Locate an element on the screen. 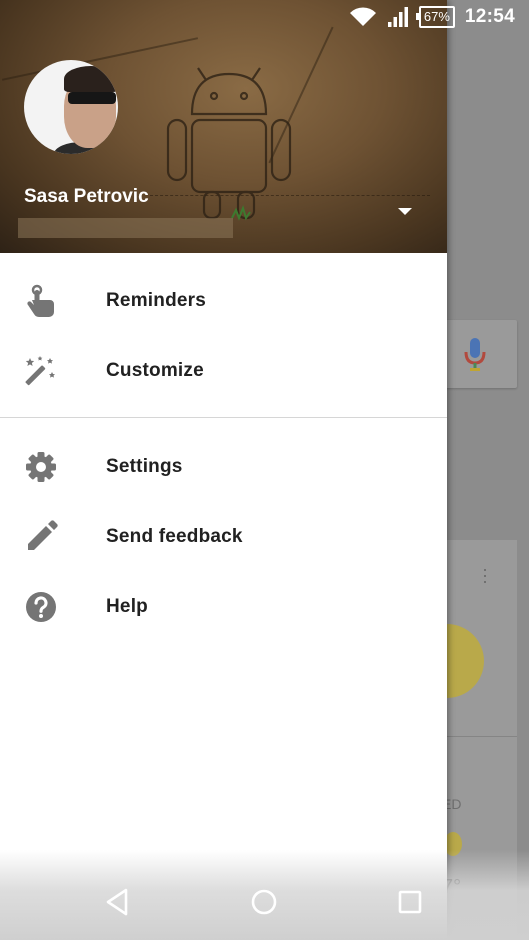 Image resolution: width=529 pixels, height=940 pixels. menu-item-settings: Settings is located at coordinates (223, 467).